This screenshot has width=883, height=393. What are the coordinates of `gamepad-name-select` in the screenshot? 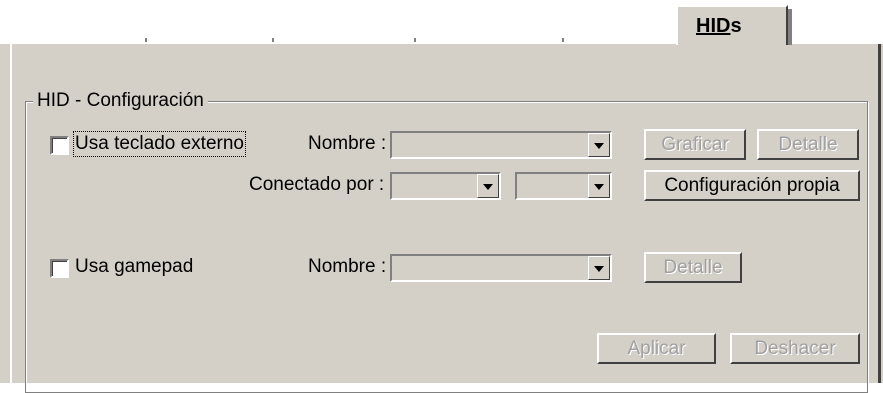 It's located at (501, 268).